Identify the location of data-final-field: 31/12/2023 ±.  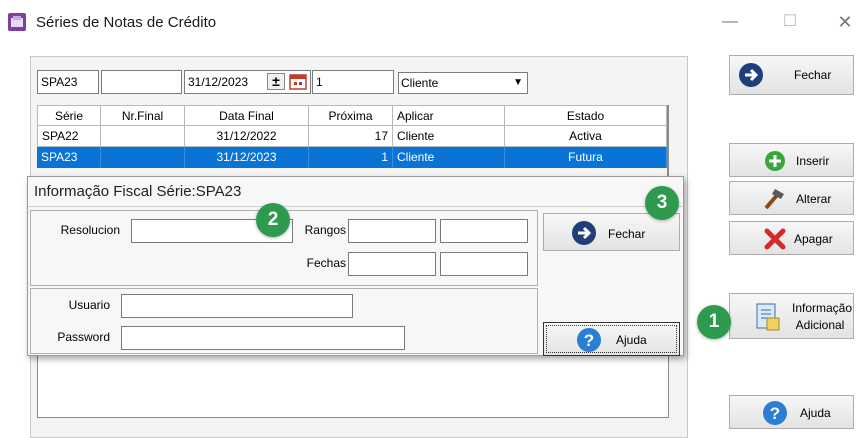
(247, 82).